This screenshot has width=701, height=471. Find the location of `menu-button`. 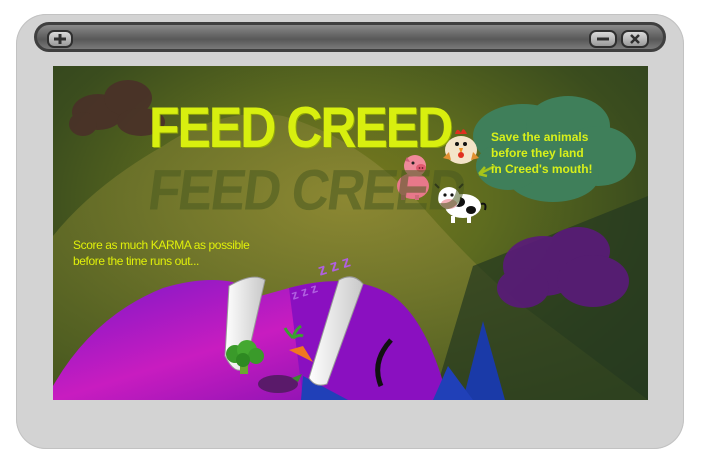

menu-button is located at coordinates (60, 39).